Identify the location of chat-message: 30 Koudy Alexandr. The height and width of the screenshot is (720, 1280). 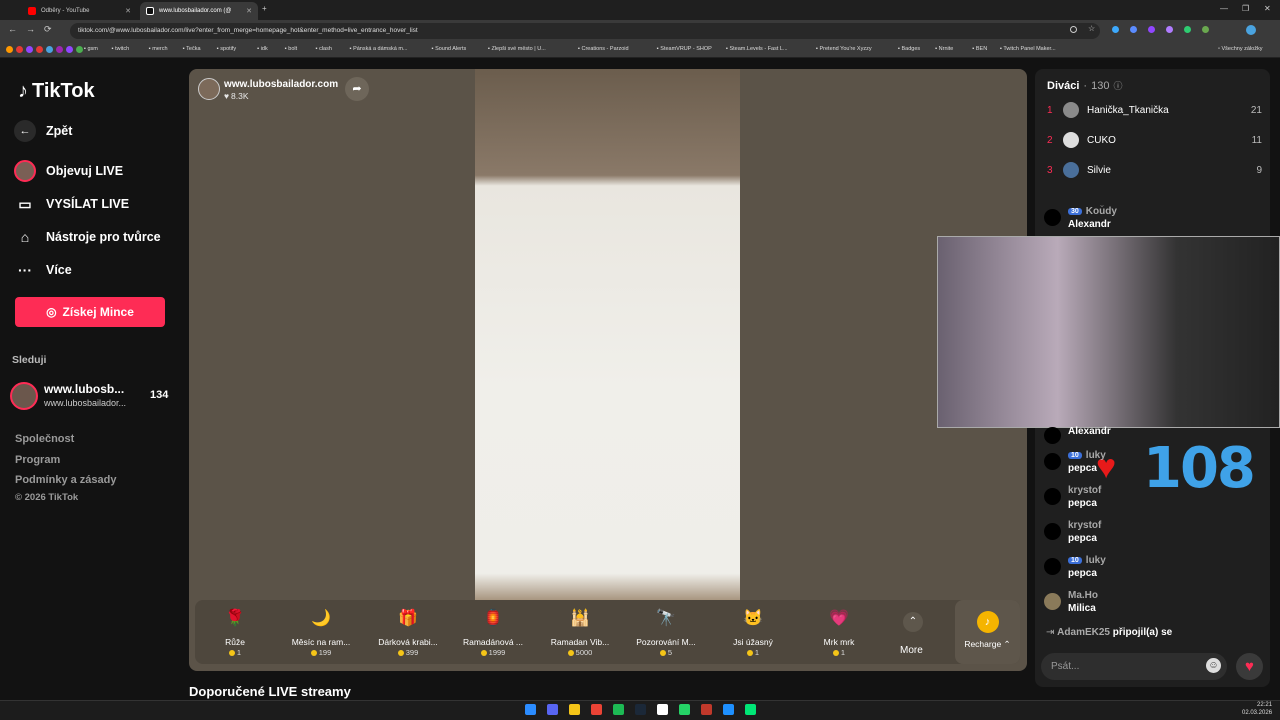
(1134, 218).